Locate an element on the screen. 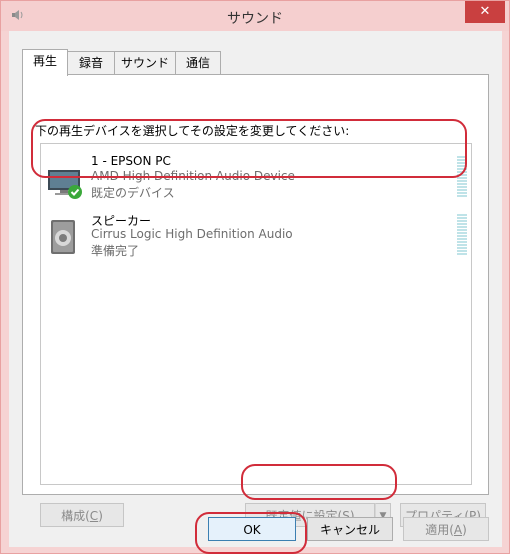 The width and height of the screenshot is (510, 554). title-bar: サウンド ✕ is located at coordinates (255, 16).